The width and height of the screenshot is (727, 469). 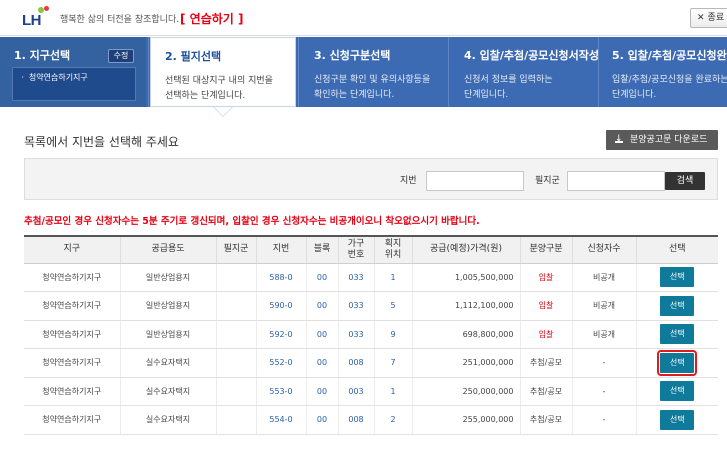 I want to click on cell-price: 255,000,000, so click(x=465, y=420).